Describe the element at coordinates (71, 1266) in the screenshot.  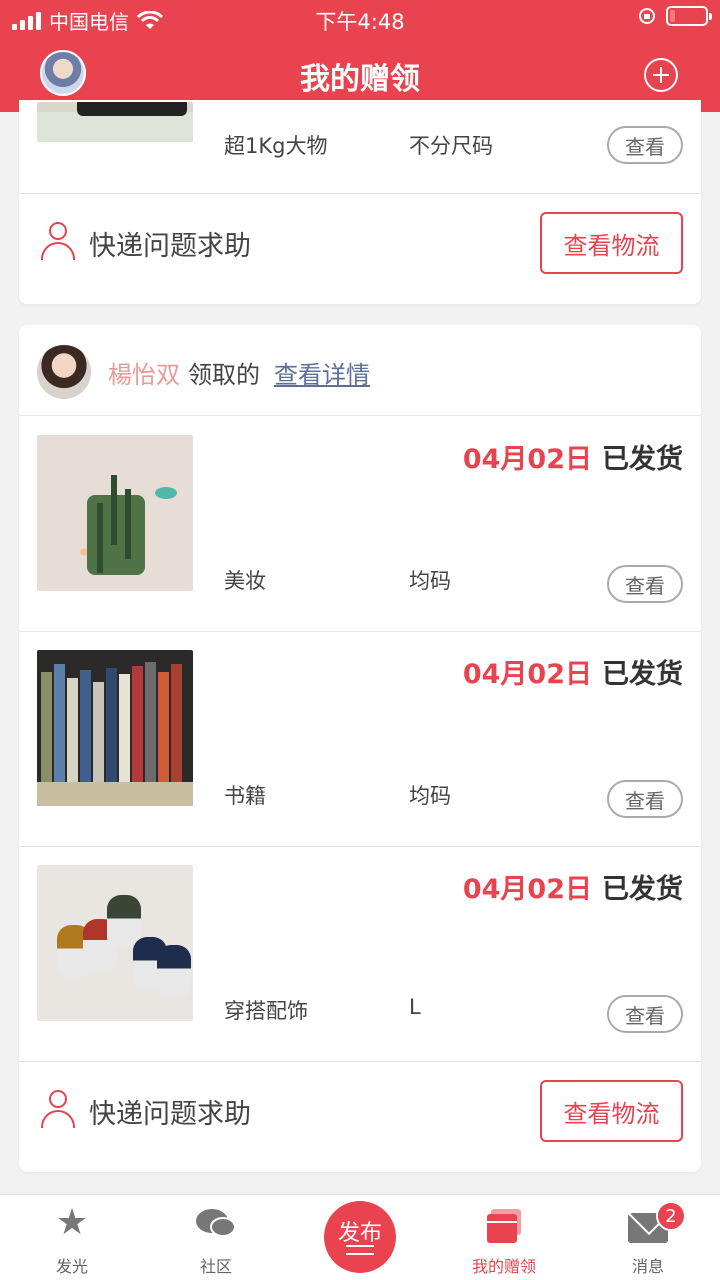
I see `tab-label: 发光` at that location.